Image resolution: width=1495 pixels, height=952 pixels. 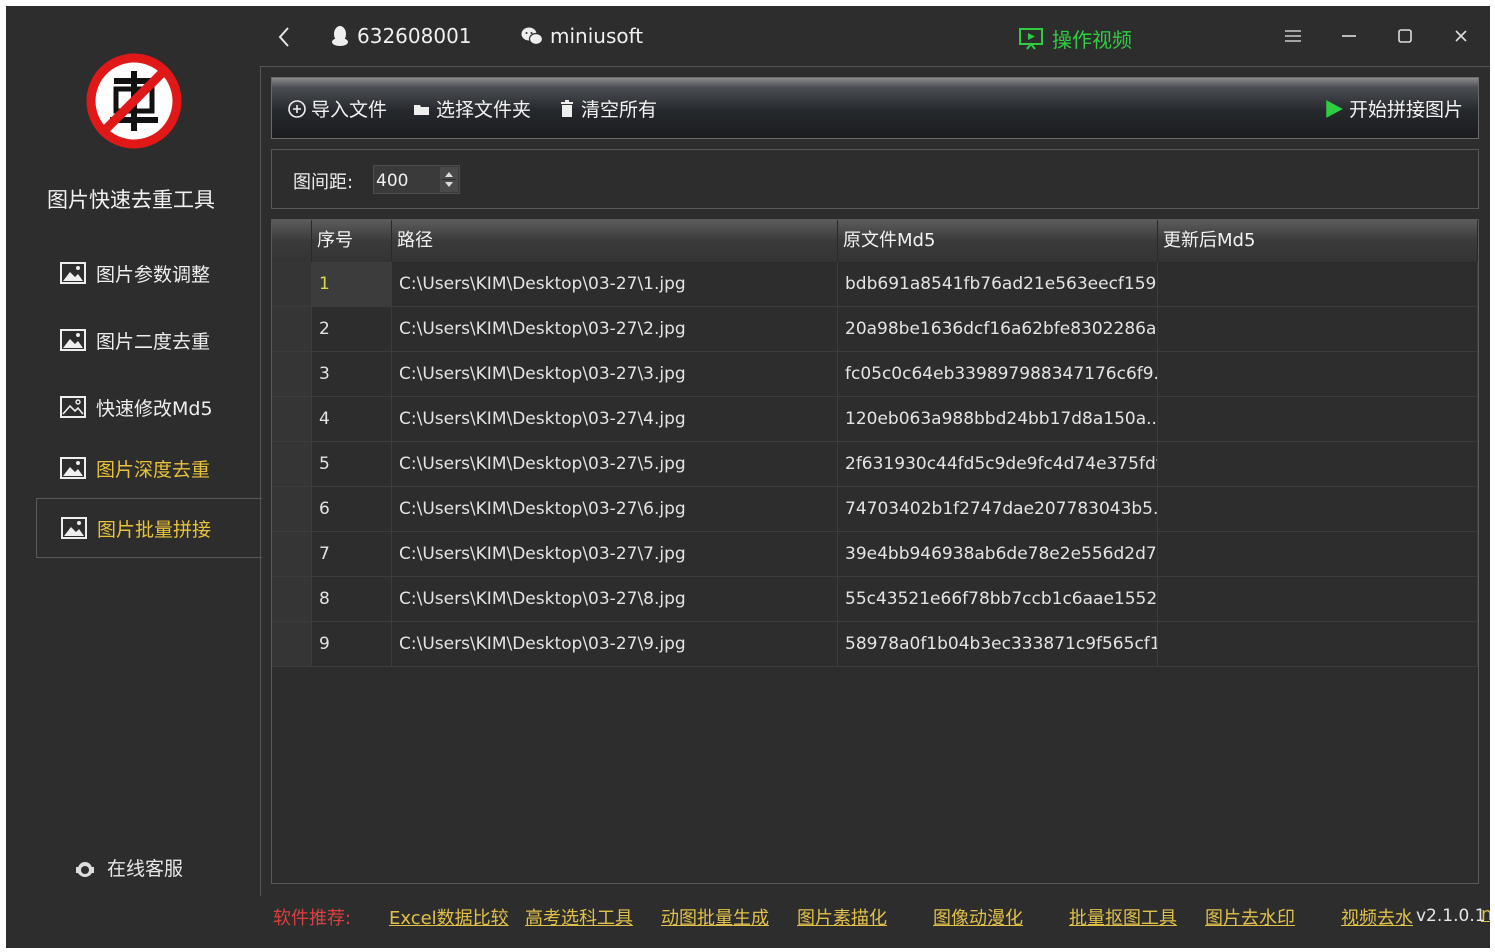 What do you see at coordinates (615, 554) in the screenshot?
I see `cell-path: C:\Users\KIM\Desktop\03-27\7.jpg` at bounding box center [615, 554].